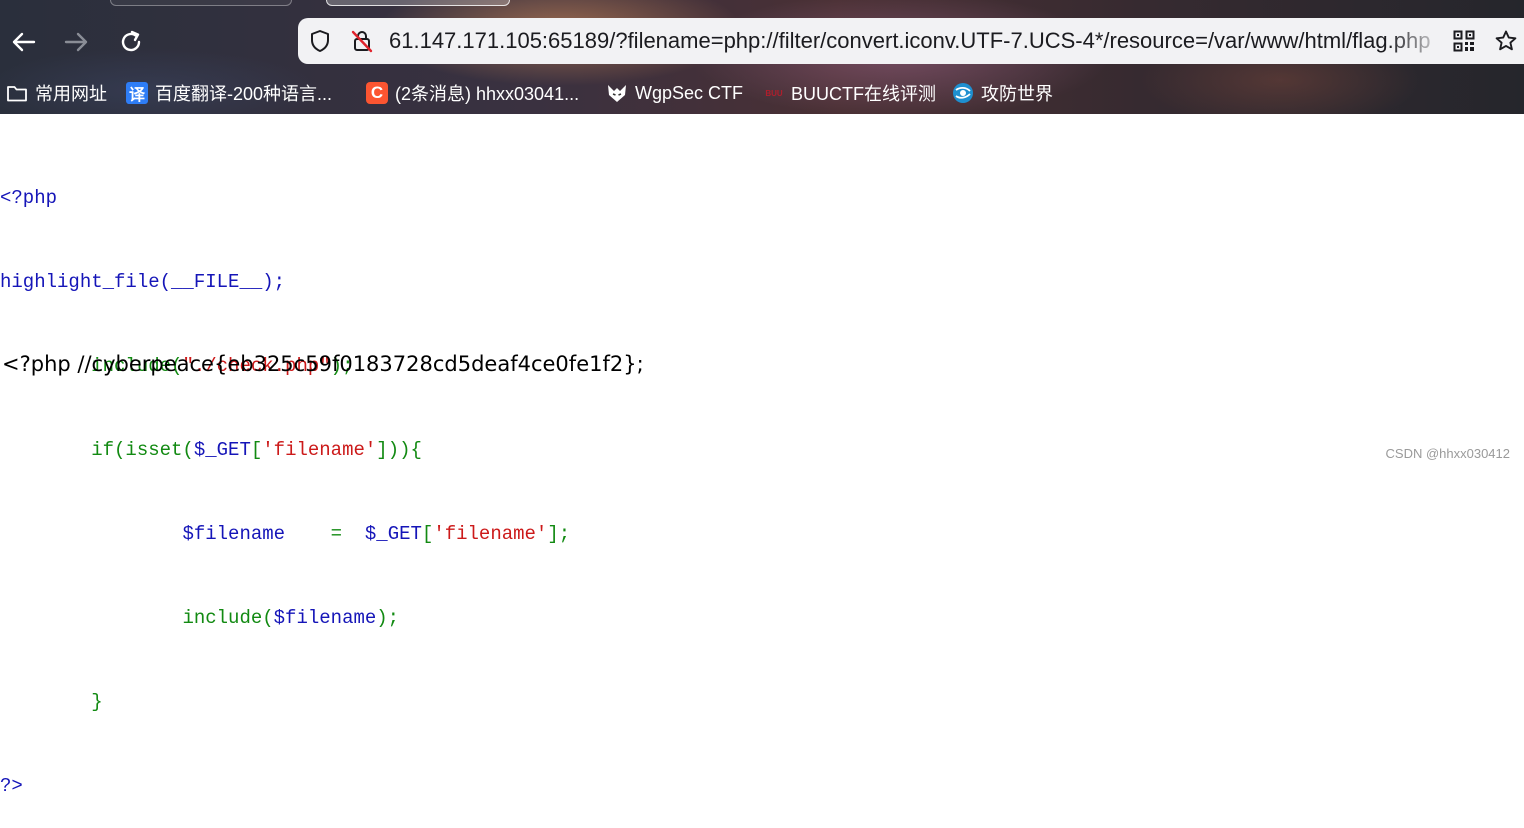  Describe the element at coordinates (863, 94) in the screenshot. I see `bookmark-label: BUUCTF在线评测` at that location.